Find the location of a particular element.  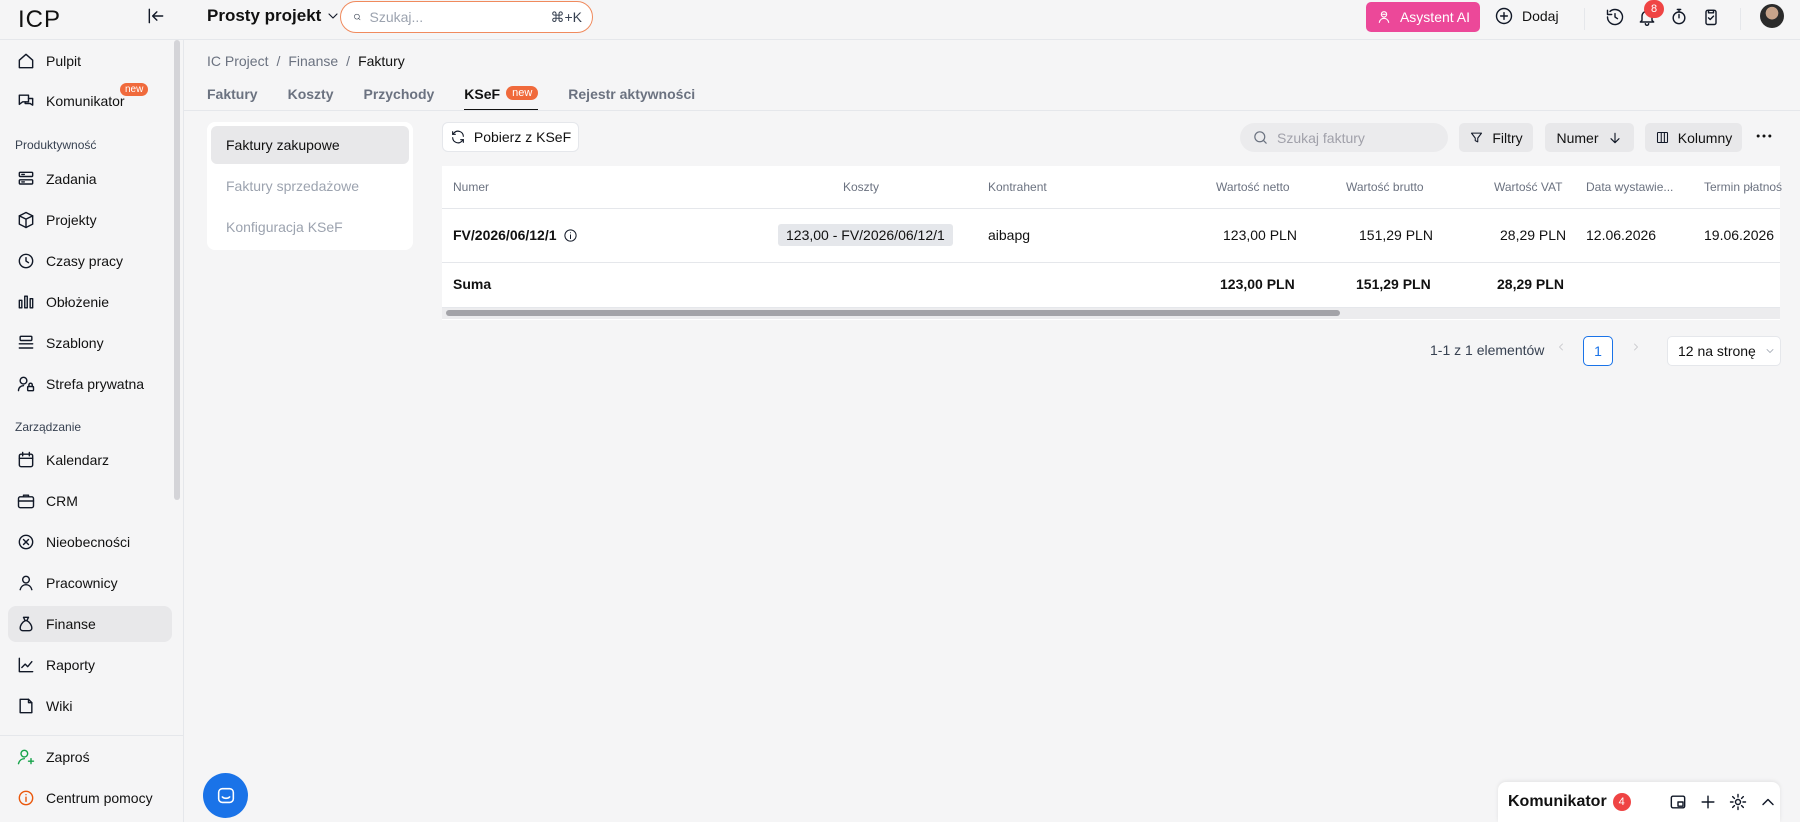

search-icon is located at coordinates (1260, 137).